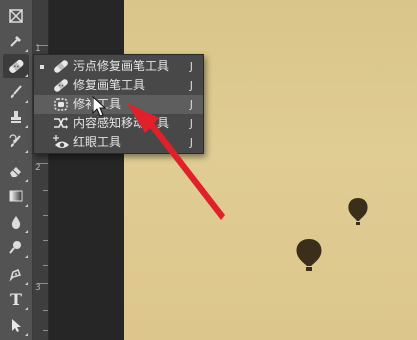 This screenshot has height=340, width=417. Describe the element at coordinates (309, 255) in the screenshot. I see `hot-air-balloon-large` at that location.